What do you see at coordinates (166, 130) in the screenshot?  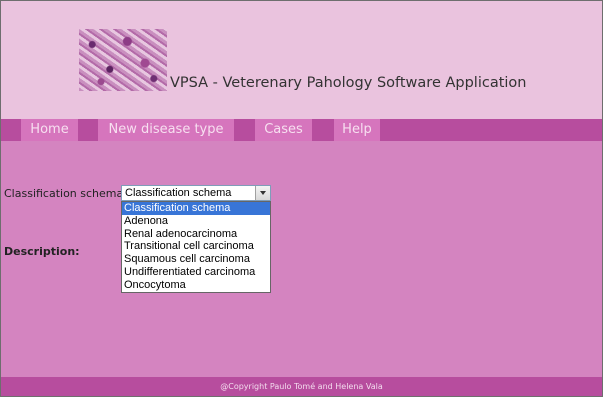 I see `nav-new-disease-type: New disease type` at bounding box center [166, 130].